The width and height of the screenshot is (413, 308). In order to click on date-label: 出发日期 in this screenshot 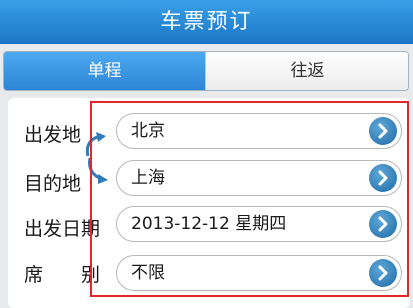, I will do `click(62, 229)`.